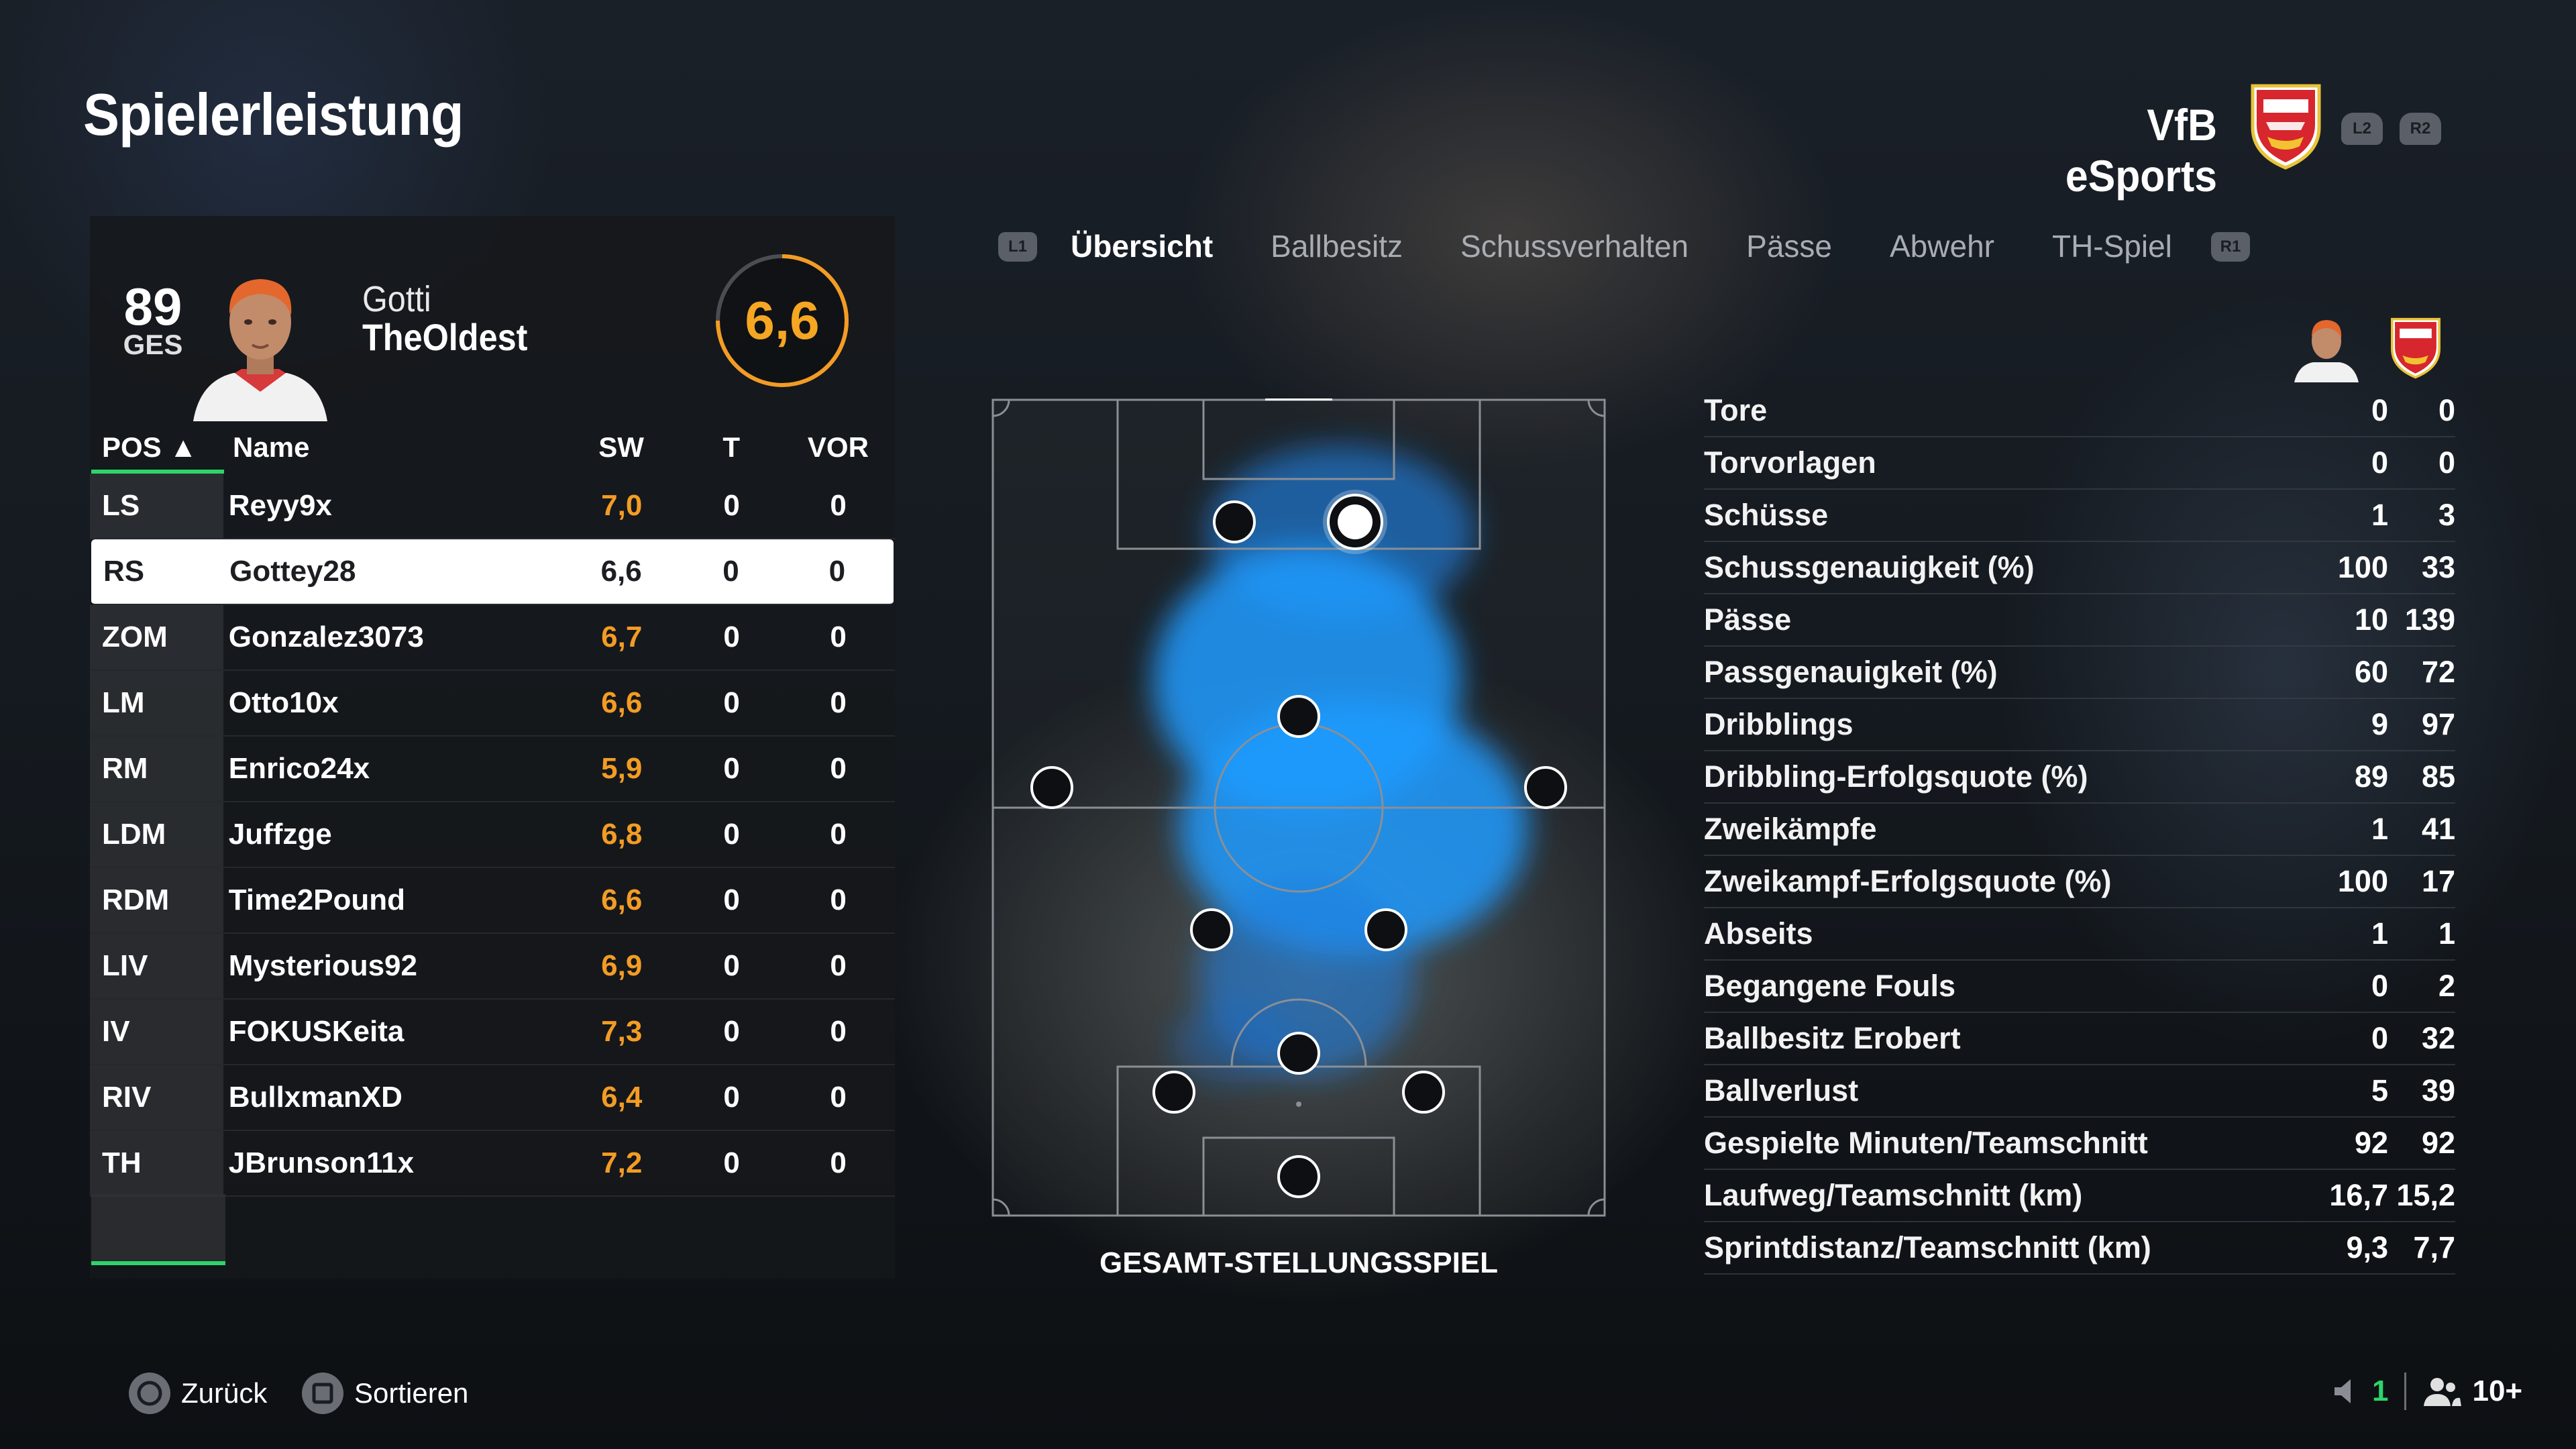  I want to click on position-cell: TH, so click(156, 1163).